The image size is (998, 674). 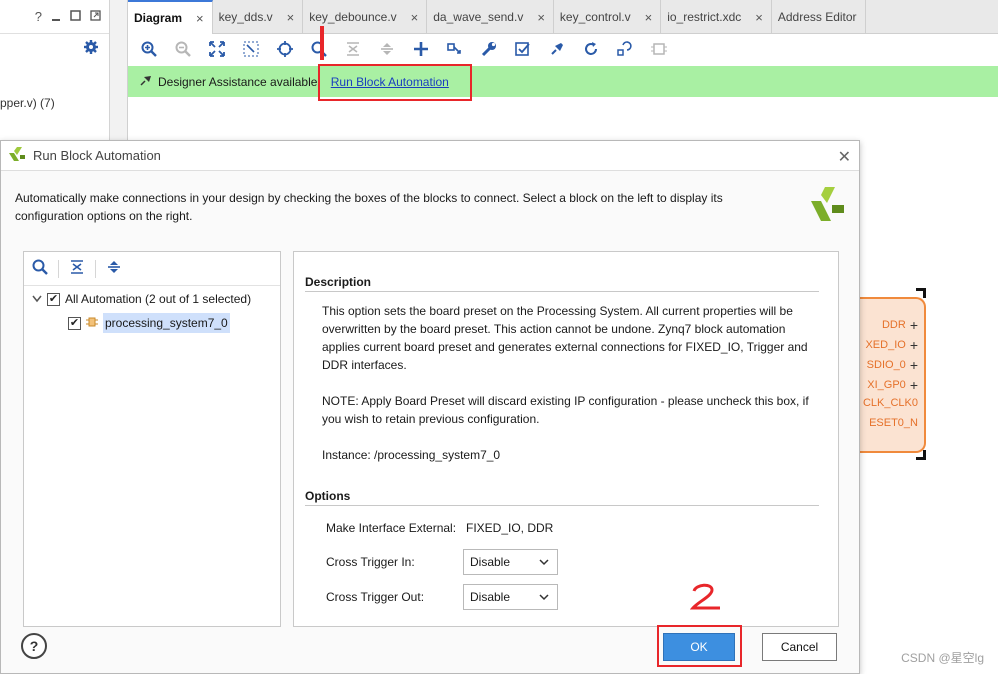 I want to click on comment-icon, so click(x=659, y=49).